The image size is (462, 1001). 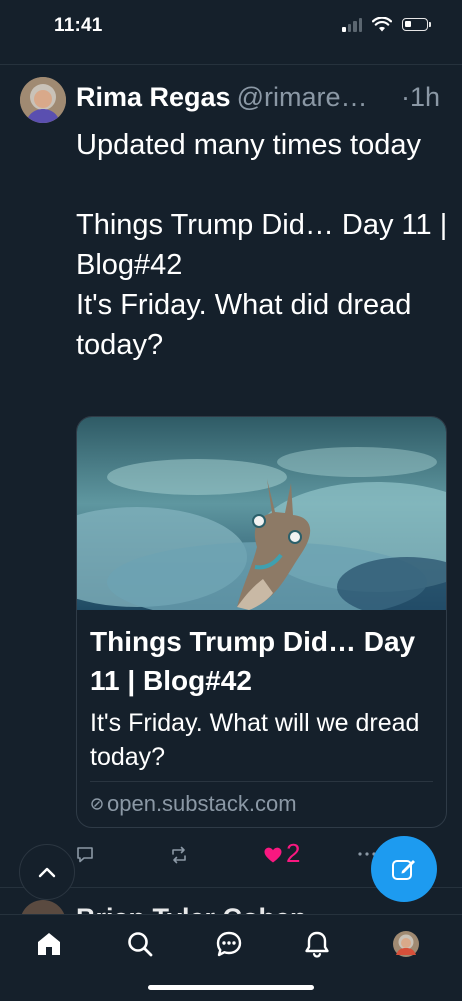 I want to click on tweet-time: ·1h, so click(x=421, y=97).